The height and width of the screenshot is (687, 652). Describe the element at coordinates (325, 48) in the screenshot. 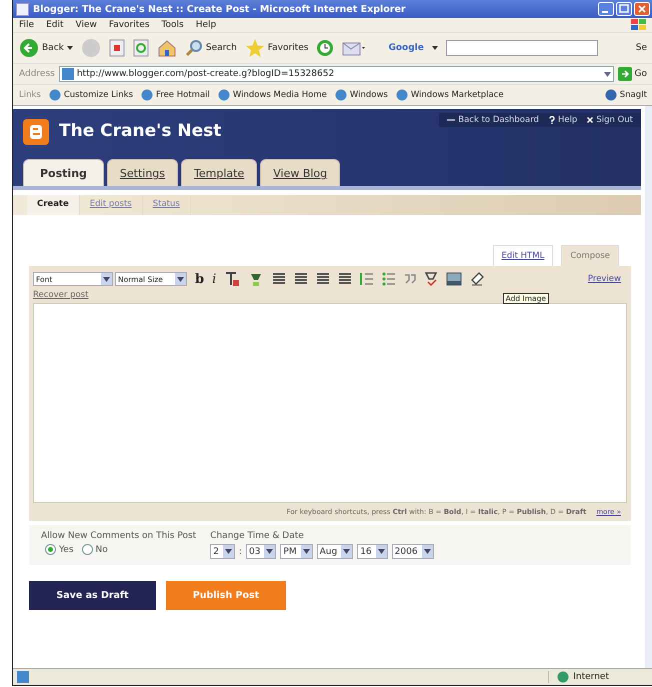

I see `history-icon` at that location.